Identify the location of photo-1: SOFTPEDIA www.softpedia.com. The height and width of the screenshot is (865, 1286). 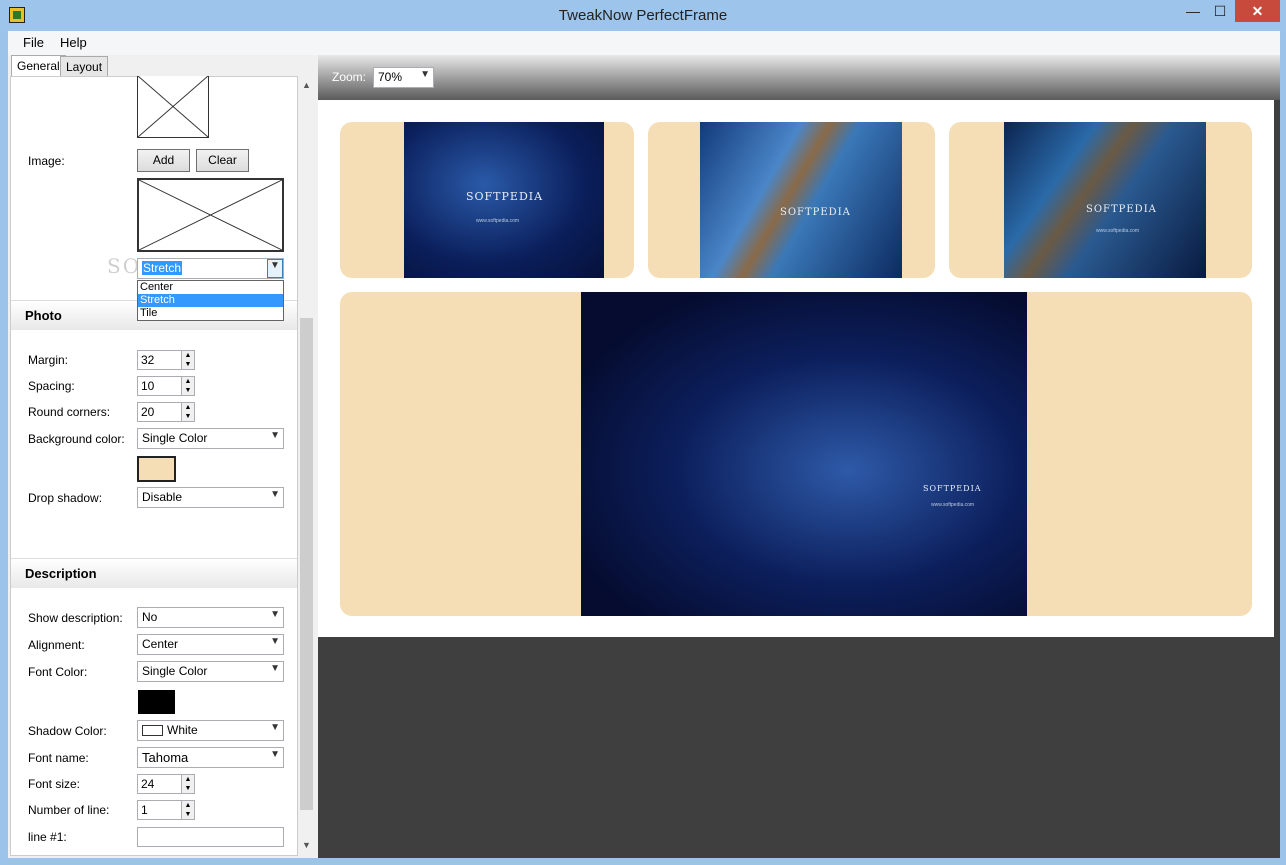
(504, 200).